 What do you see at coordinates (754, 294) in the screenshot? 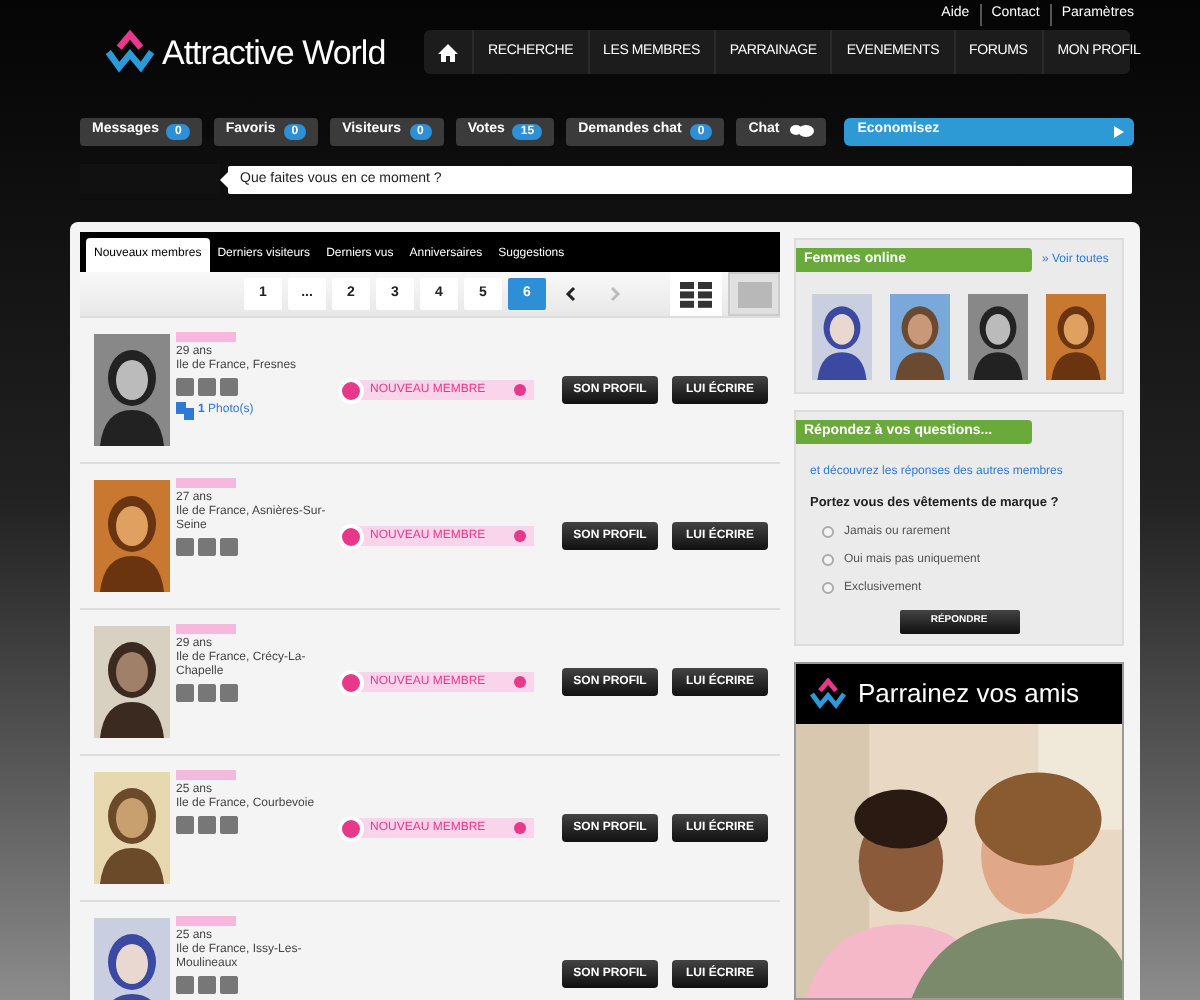
I see `square-icon` at bounding box center [754, 294].